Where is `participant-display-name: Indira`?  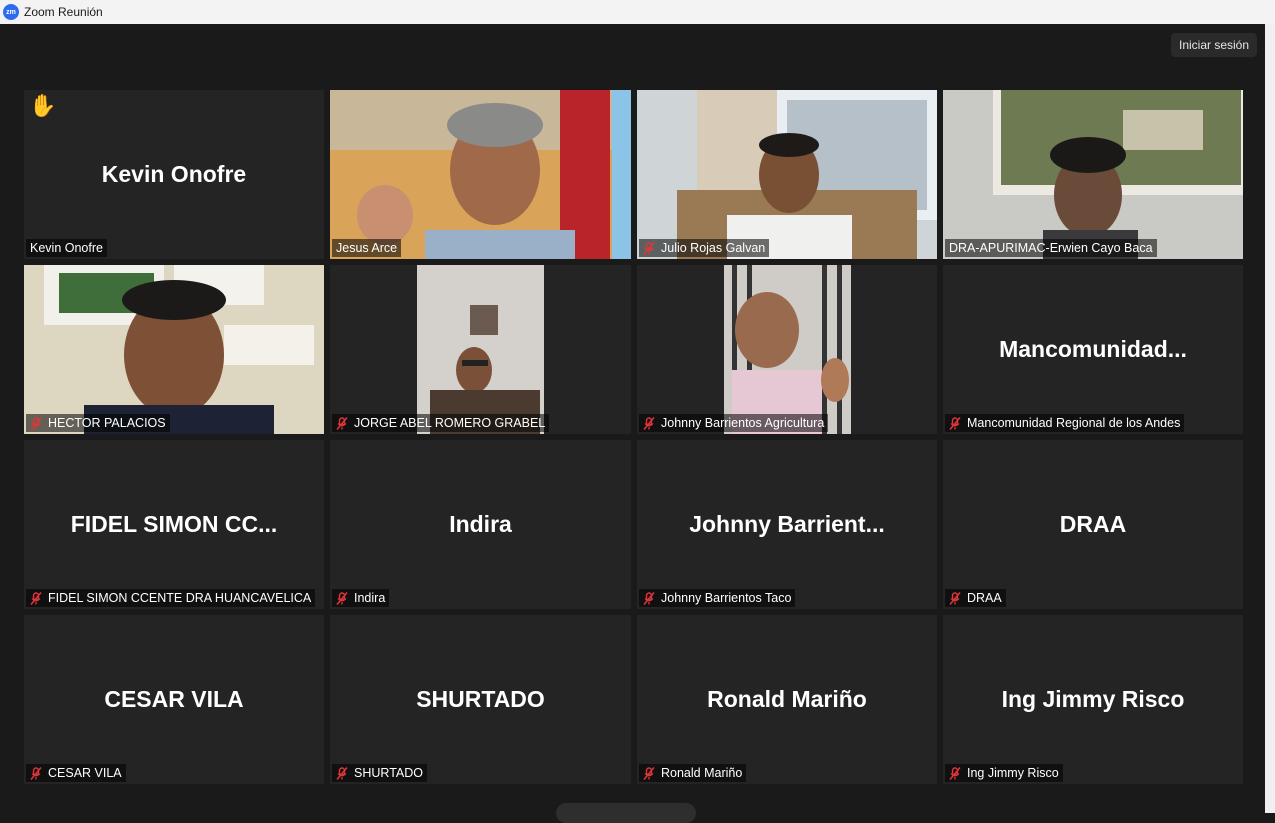 participant-display-name: Indira is located at coordinates (480, 524).